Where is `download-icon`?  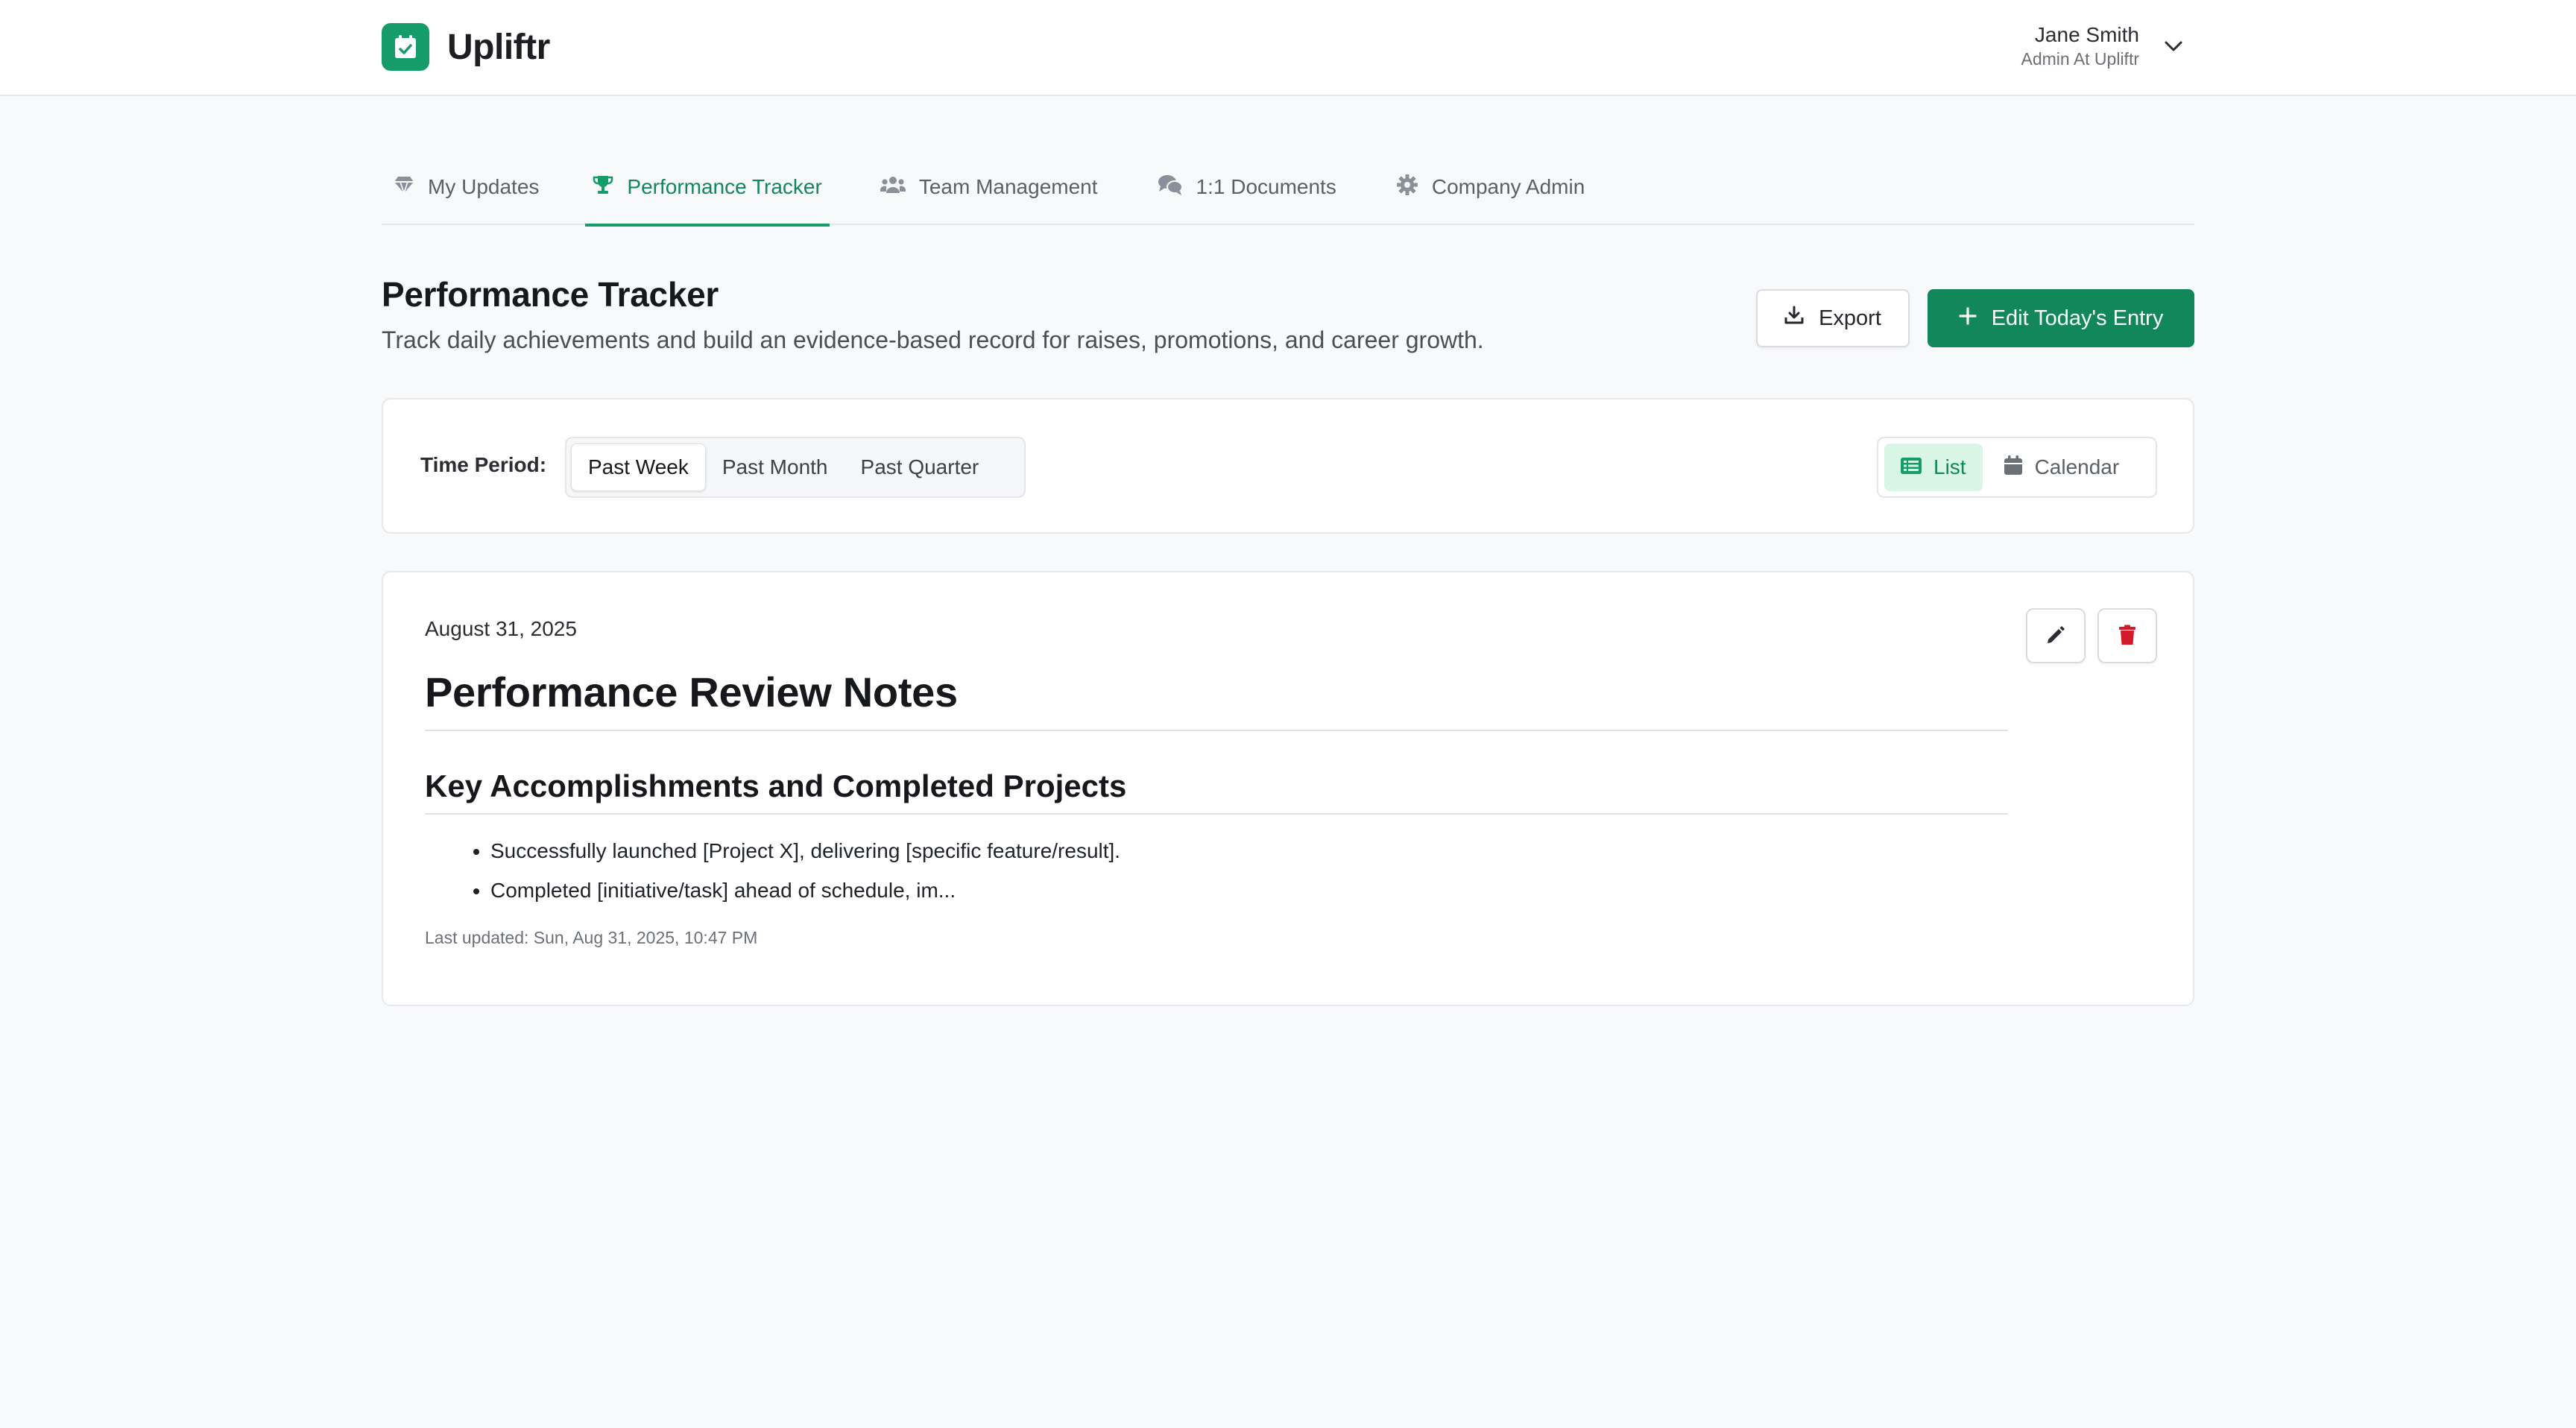
download-icon is located at coordinates (1802, 318).